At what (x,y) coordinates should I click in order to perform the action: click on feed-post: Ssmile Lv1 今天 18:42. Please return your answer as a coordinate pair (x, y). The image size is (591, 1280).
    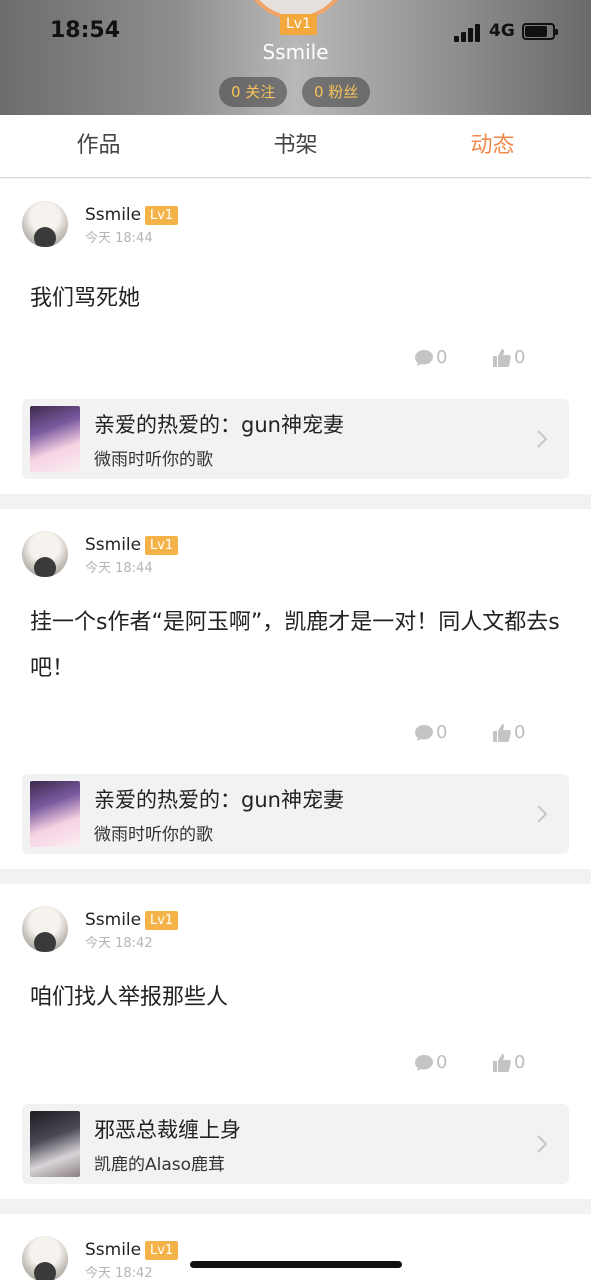
    Looking at the image, I should click on (295, 1247).